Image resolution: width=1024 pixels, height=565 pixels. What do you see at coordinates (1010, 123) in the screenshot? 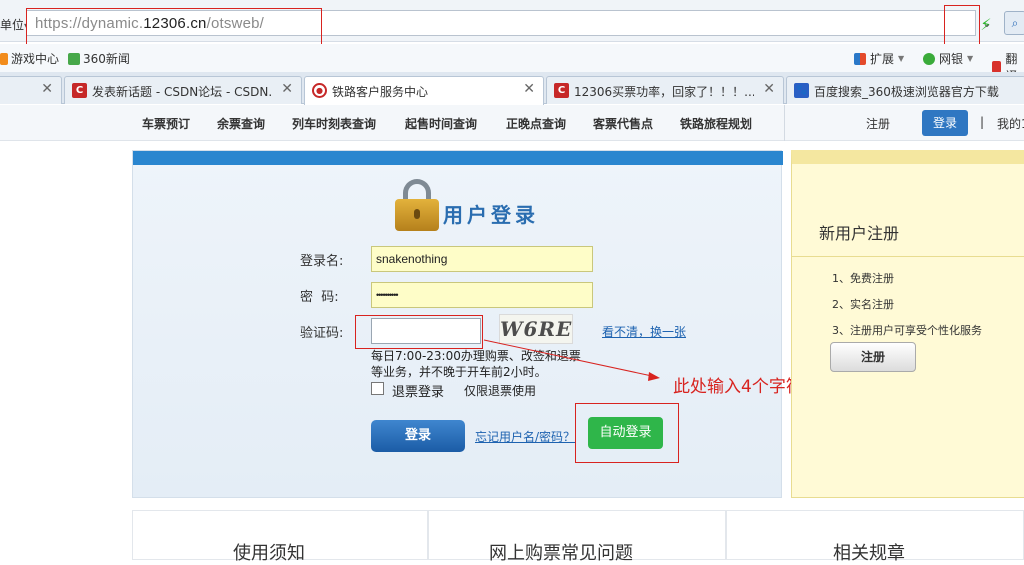
I see `nav-my-account-link: 我的12306` at bounding box center [1010, 123].